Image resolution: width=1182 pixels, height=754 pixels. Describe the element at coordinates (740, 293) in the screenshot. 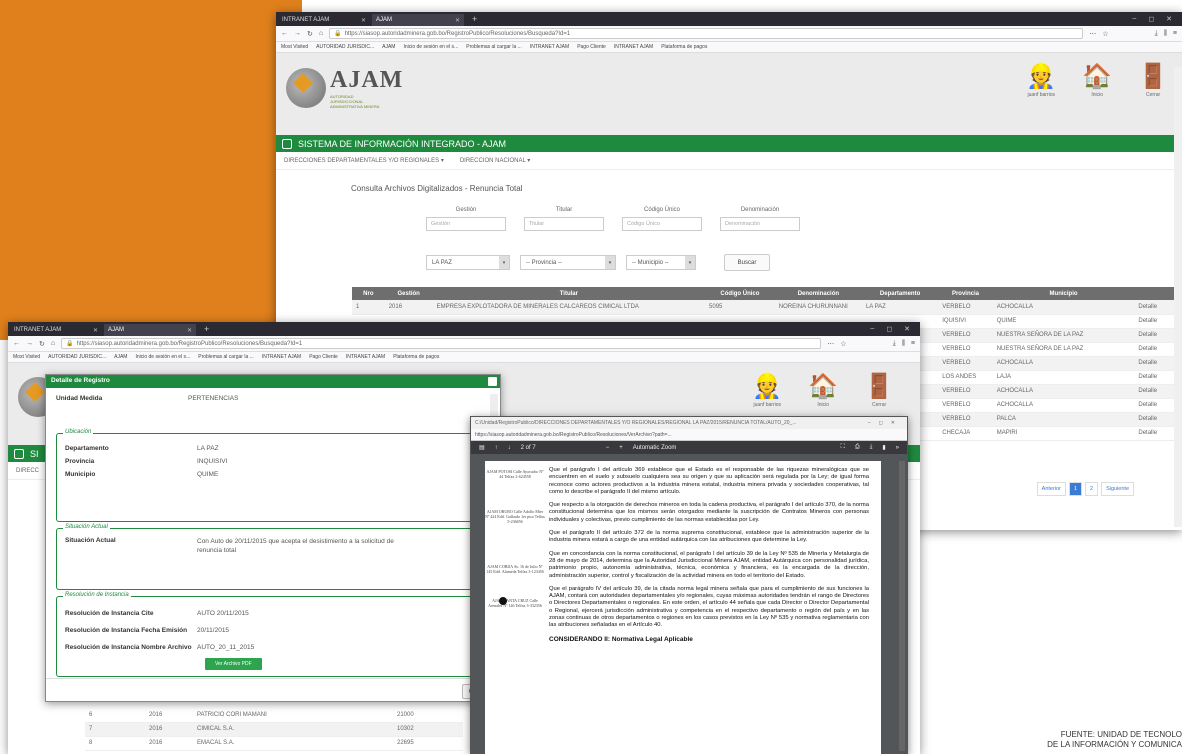

I see `col-codigo: Código Único` at that location.